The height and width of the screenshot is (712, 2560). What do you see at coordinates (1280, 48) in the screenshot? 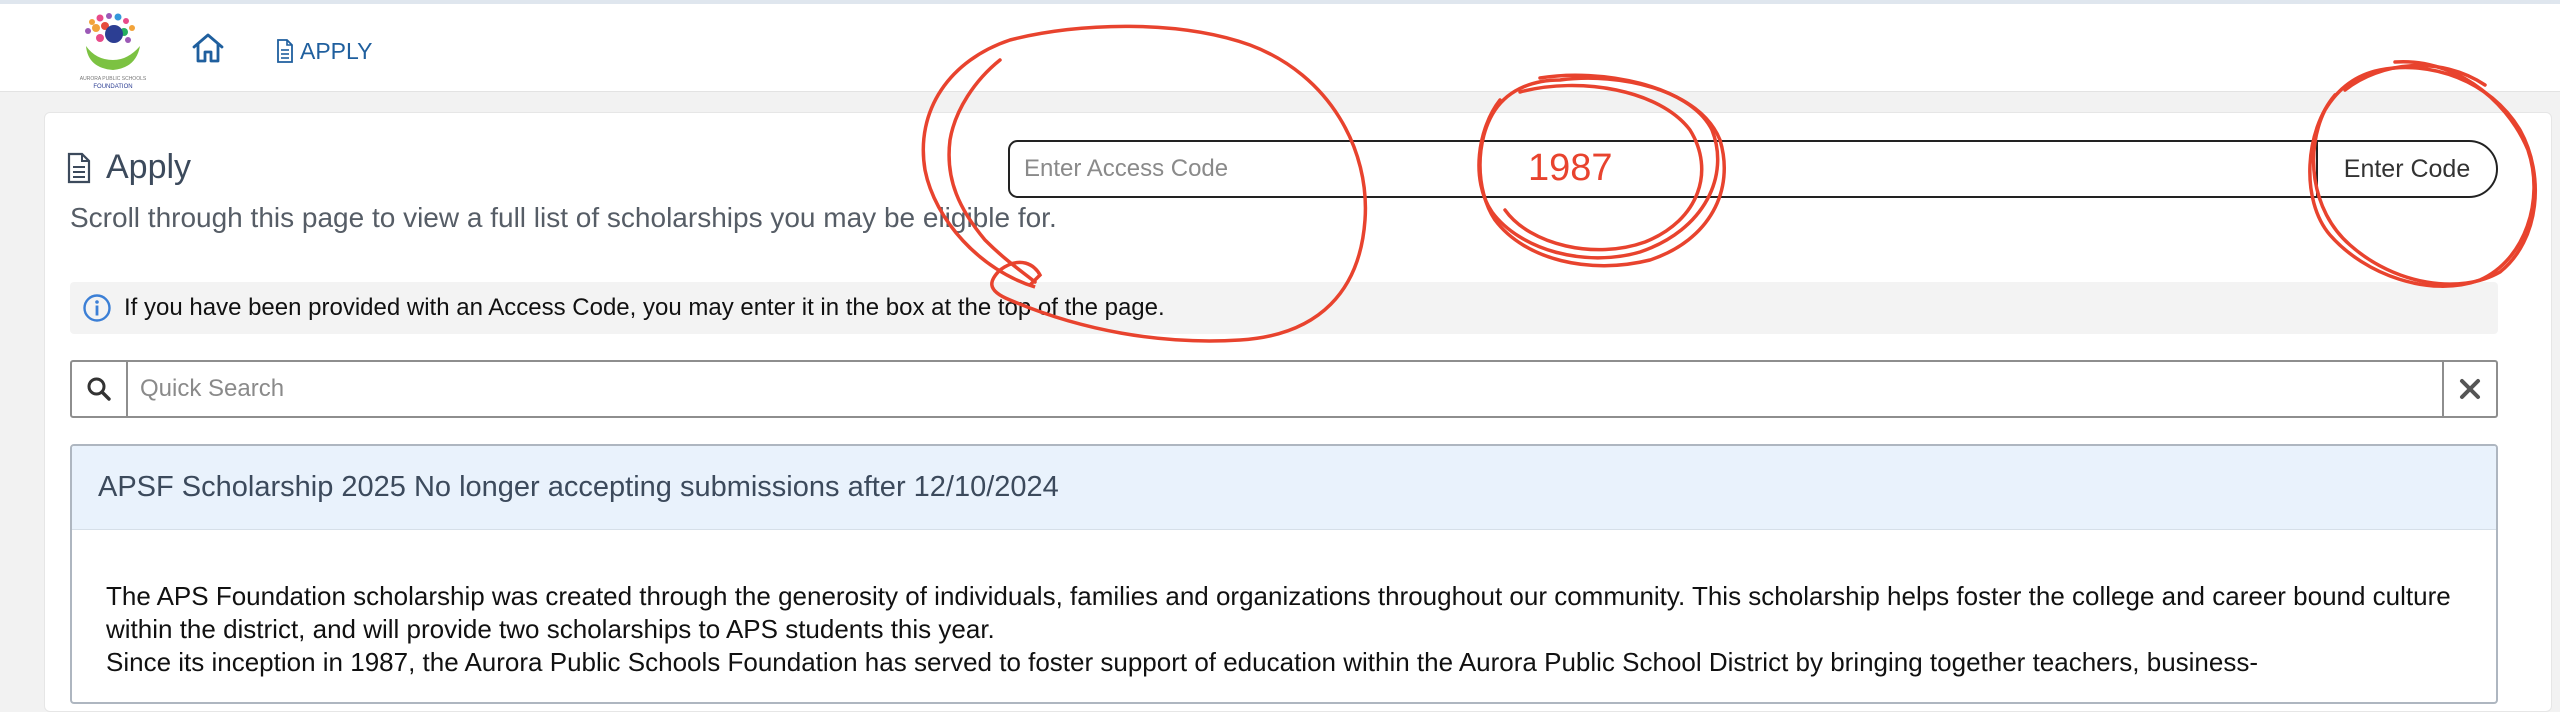
I see `navbar: AURORA PUBLIC SCHOOLS FOUNDATION APPLY` at bounding box center [1280, 48].